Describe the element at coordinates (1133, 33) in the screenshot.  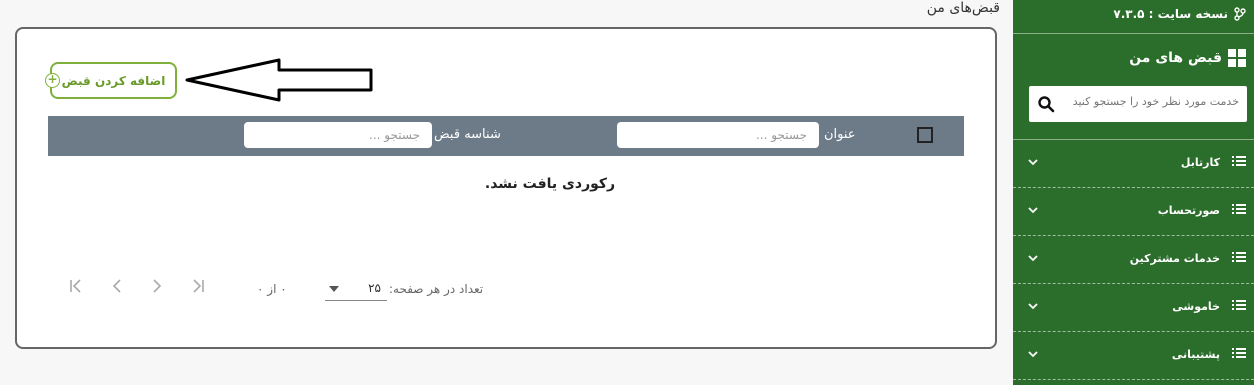
I see `divider` at that location.